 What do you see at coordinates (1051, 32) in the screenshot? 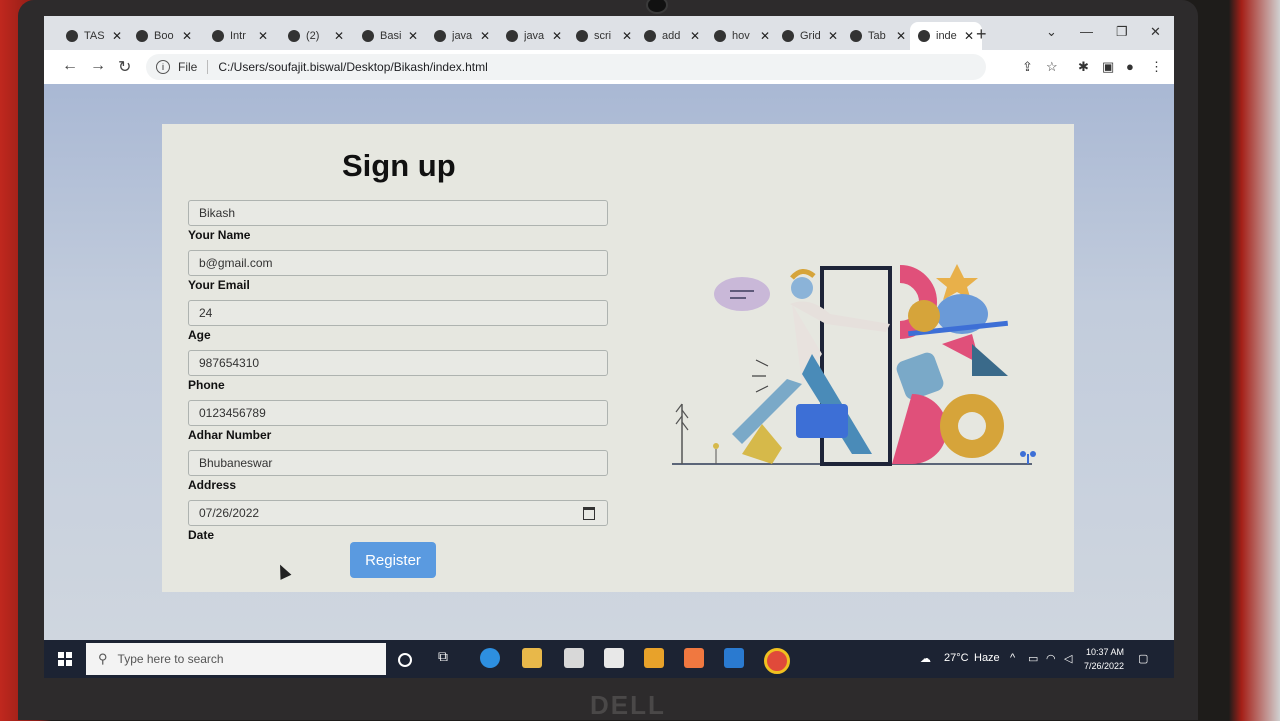
I see `tab-search-icon: ⌄` at bounding box center [1051, 32].